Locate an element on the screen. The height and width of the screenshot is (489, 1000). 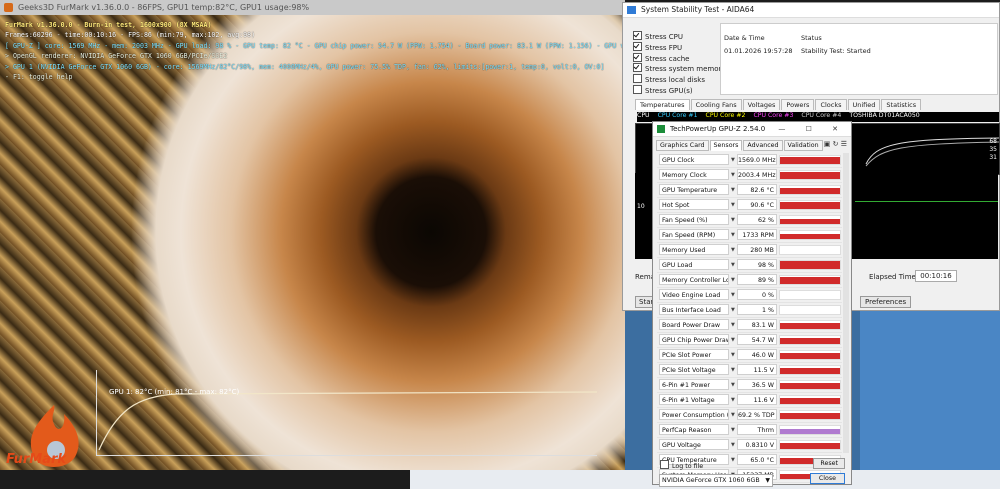
aida64-titlebar: System Stability Test - AIDA64 is located at coordinates (811, 10).